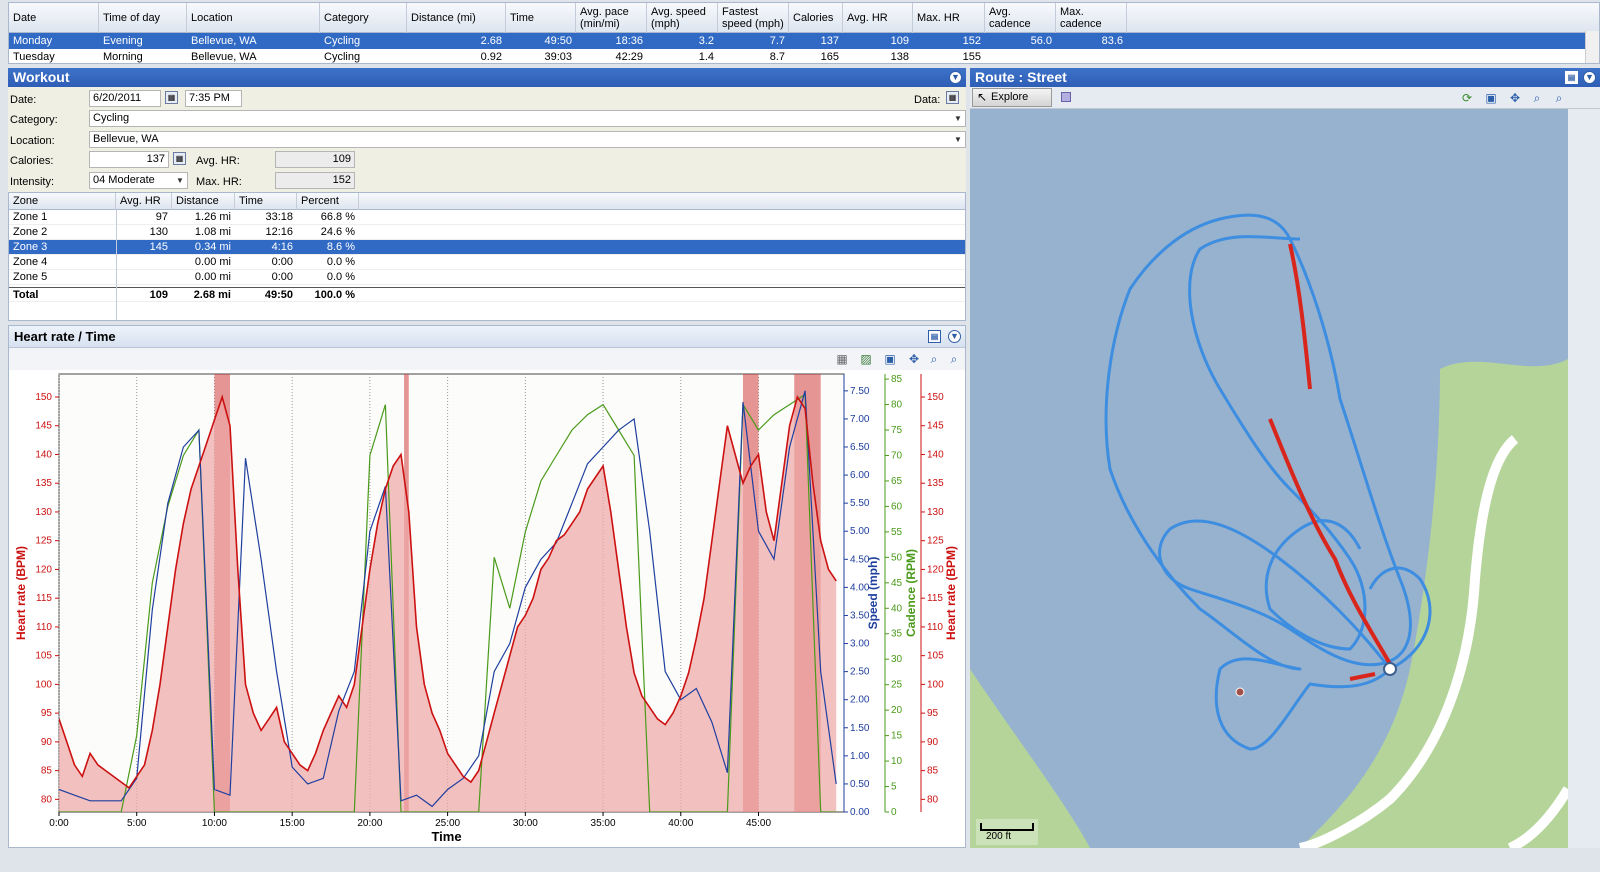 This screenshot has height=872, width=1600. What do you see at coordinates (144, 201) in the screenshot?
I see `zone-col-avg-hr: Avg. HR` at bounding box center [144, 201].